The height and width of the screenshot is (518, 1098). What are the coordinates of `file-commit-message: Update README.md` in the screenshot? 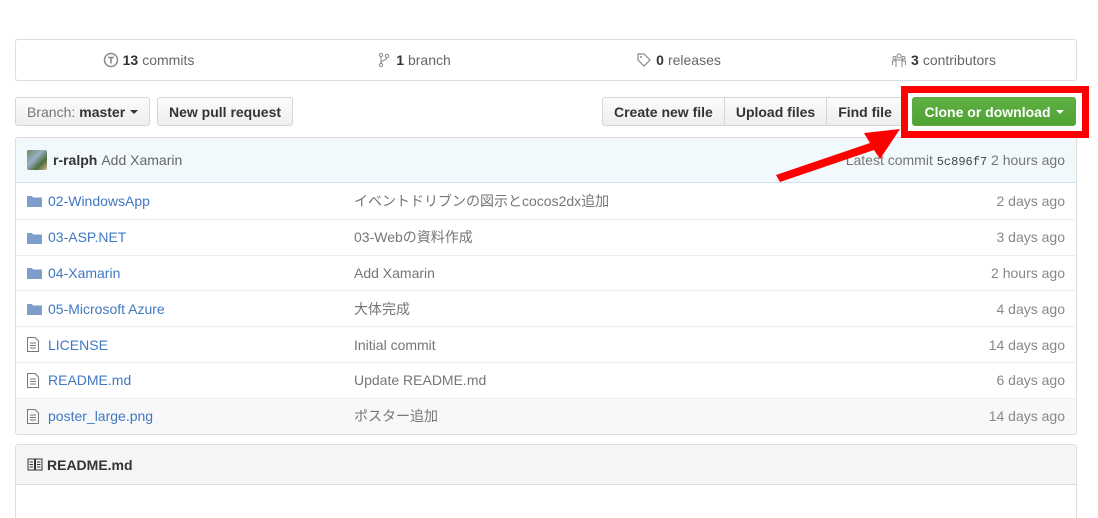 It's located at (675, 380).